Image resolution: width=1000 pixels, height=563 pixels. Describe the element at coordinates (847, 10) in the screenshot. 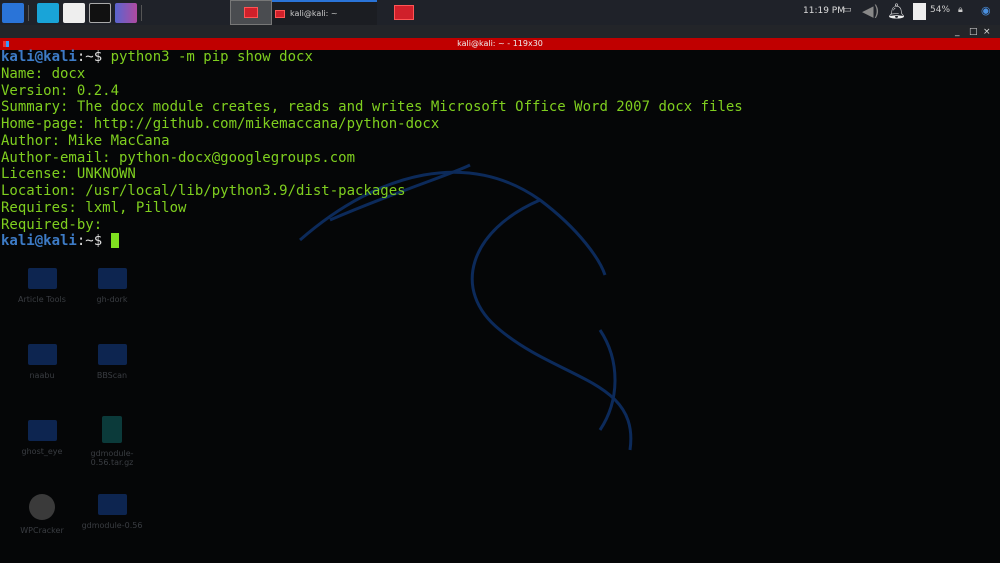

I see `display-icon: ▭` at that location.